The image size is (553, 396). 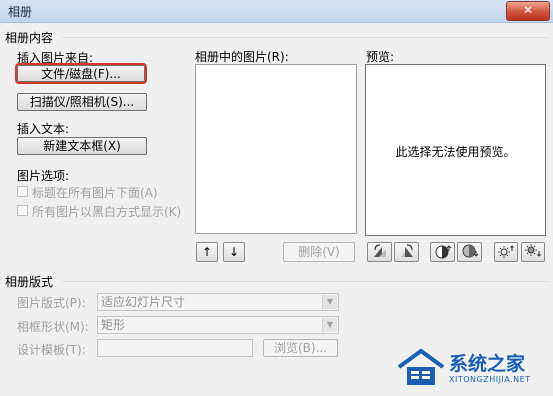 I want to click on watermark-brand: 系统之家, so click(x=487, y=364).